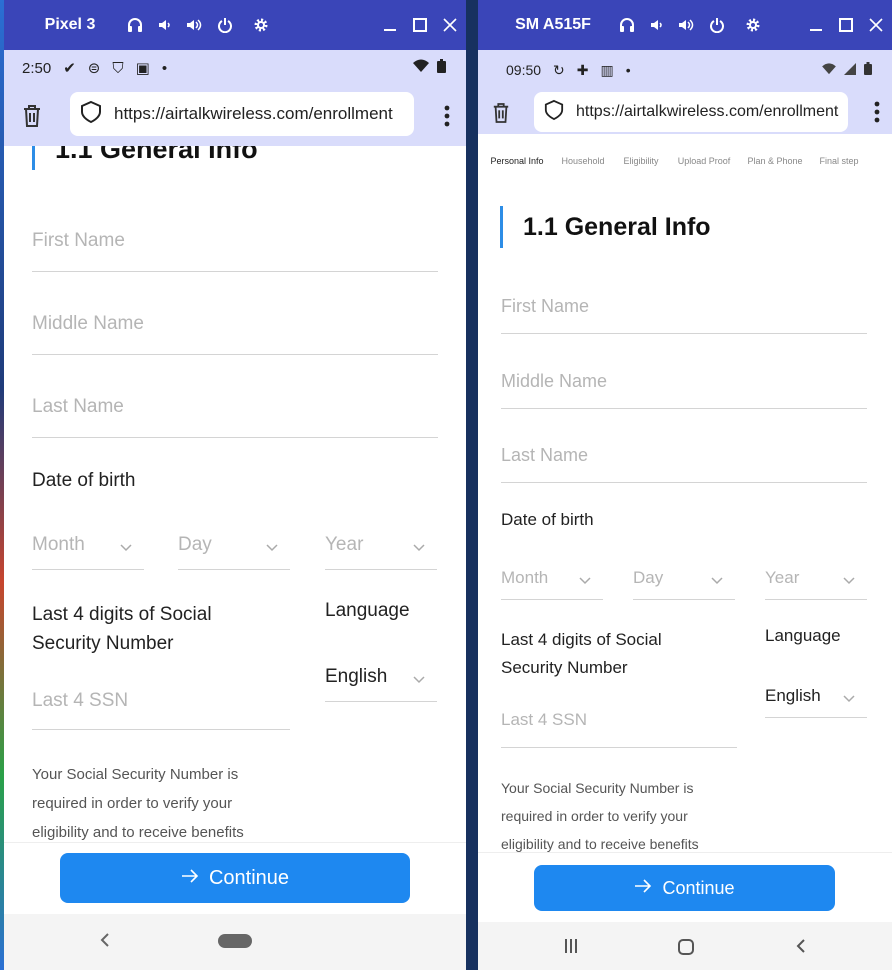  What do you see at coordinates (607, 69) in the screenshot?
I see `chart-notification-icon: ▥` at bounding box center [607, 69].